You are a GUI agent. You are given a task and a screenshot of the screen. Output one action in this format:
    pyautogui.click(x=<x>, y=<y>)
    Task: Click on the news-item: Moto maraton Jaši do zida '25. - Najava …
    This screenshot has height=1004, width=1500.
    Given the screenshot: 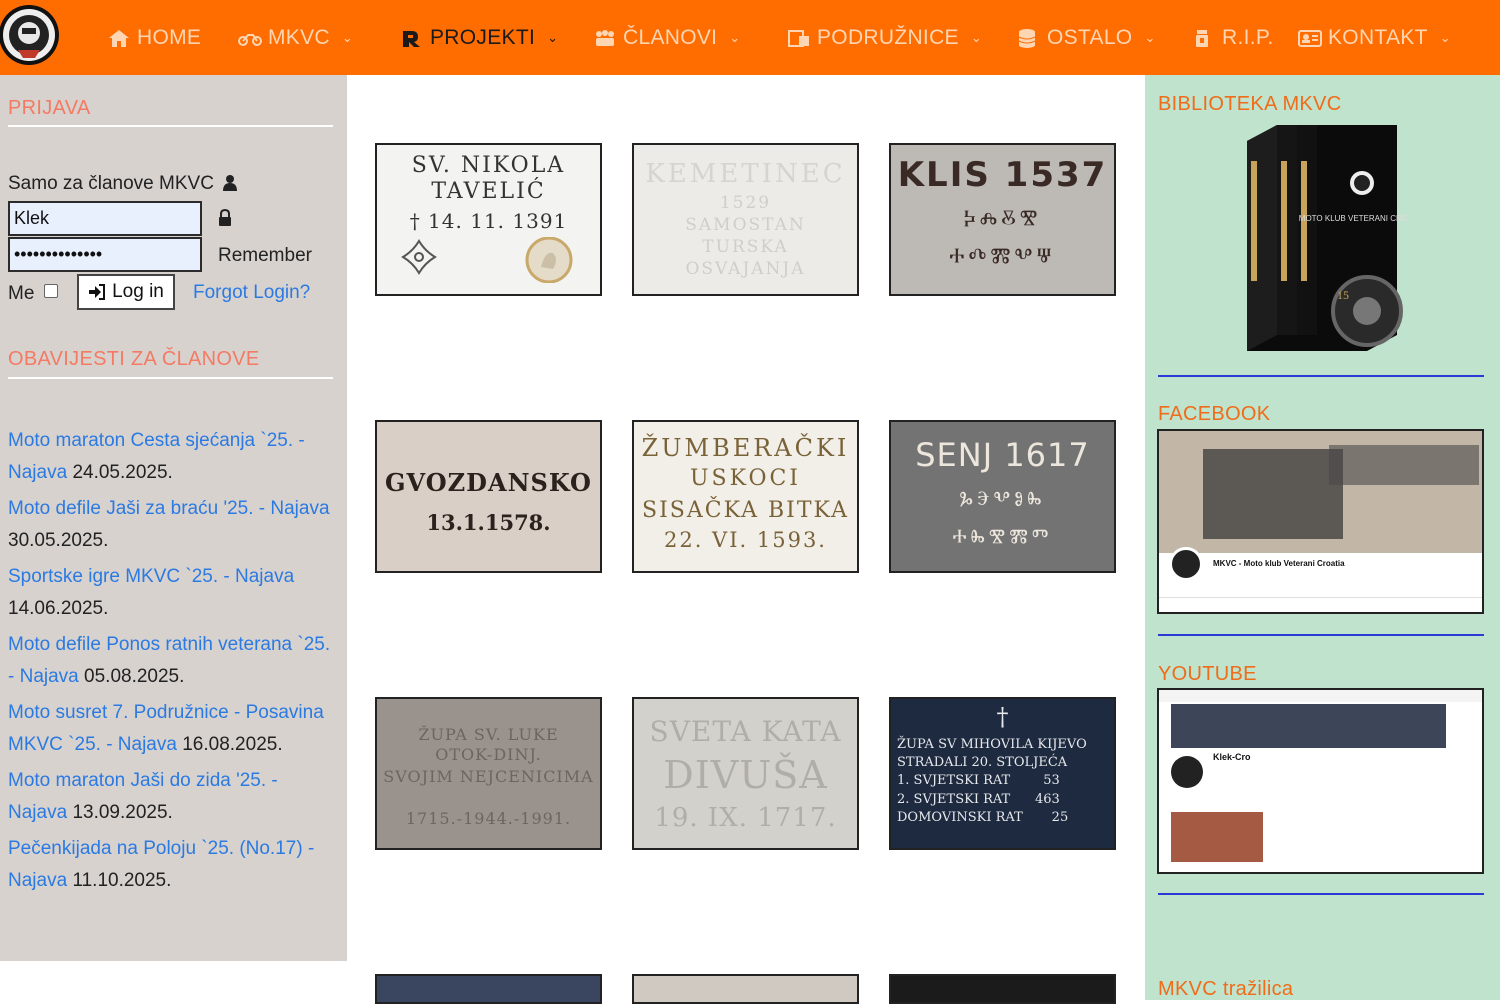 What is the action you would take?
    pyautogui.click(x=173, y=797)
    